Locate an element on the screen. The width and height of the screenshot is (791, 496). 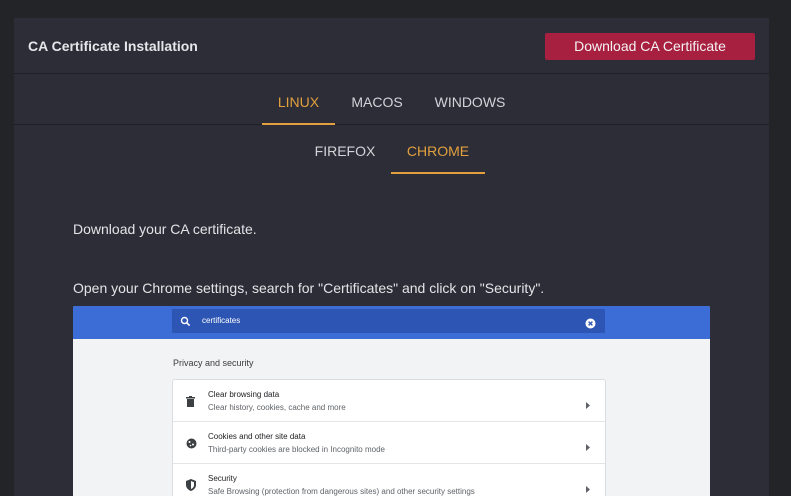
download-ca-certificate-button: Download CA Certificate is located at coordinates (650, 46).